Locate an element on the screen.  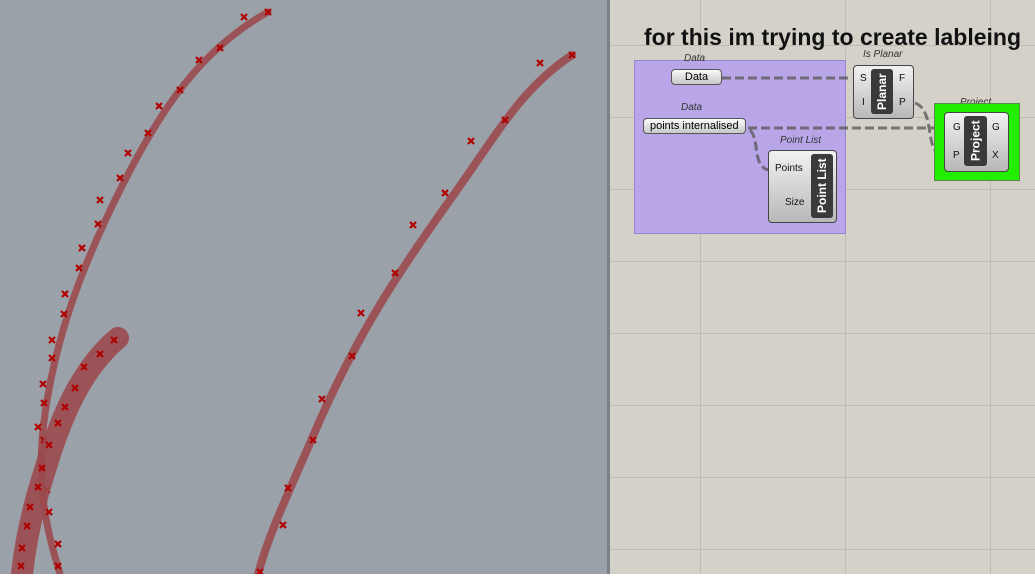
input-points: Points is located at coordinates (789, 168).